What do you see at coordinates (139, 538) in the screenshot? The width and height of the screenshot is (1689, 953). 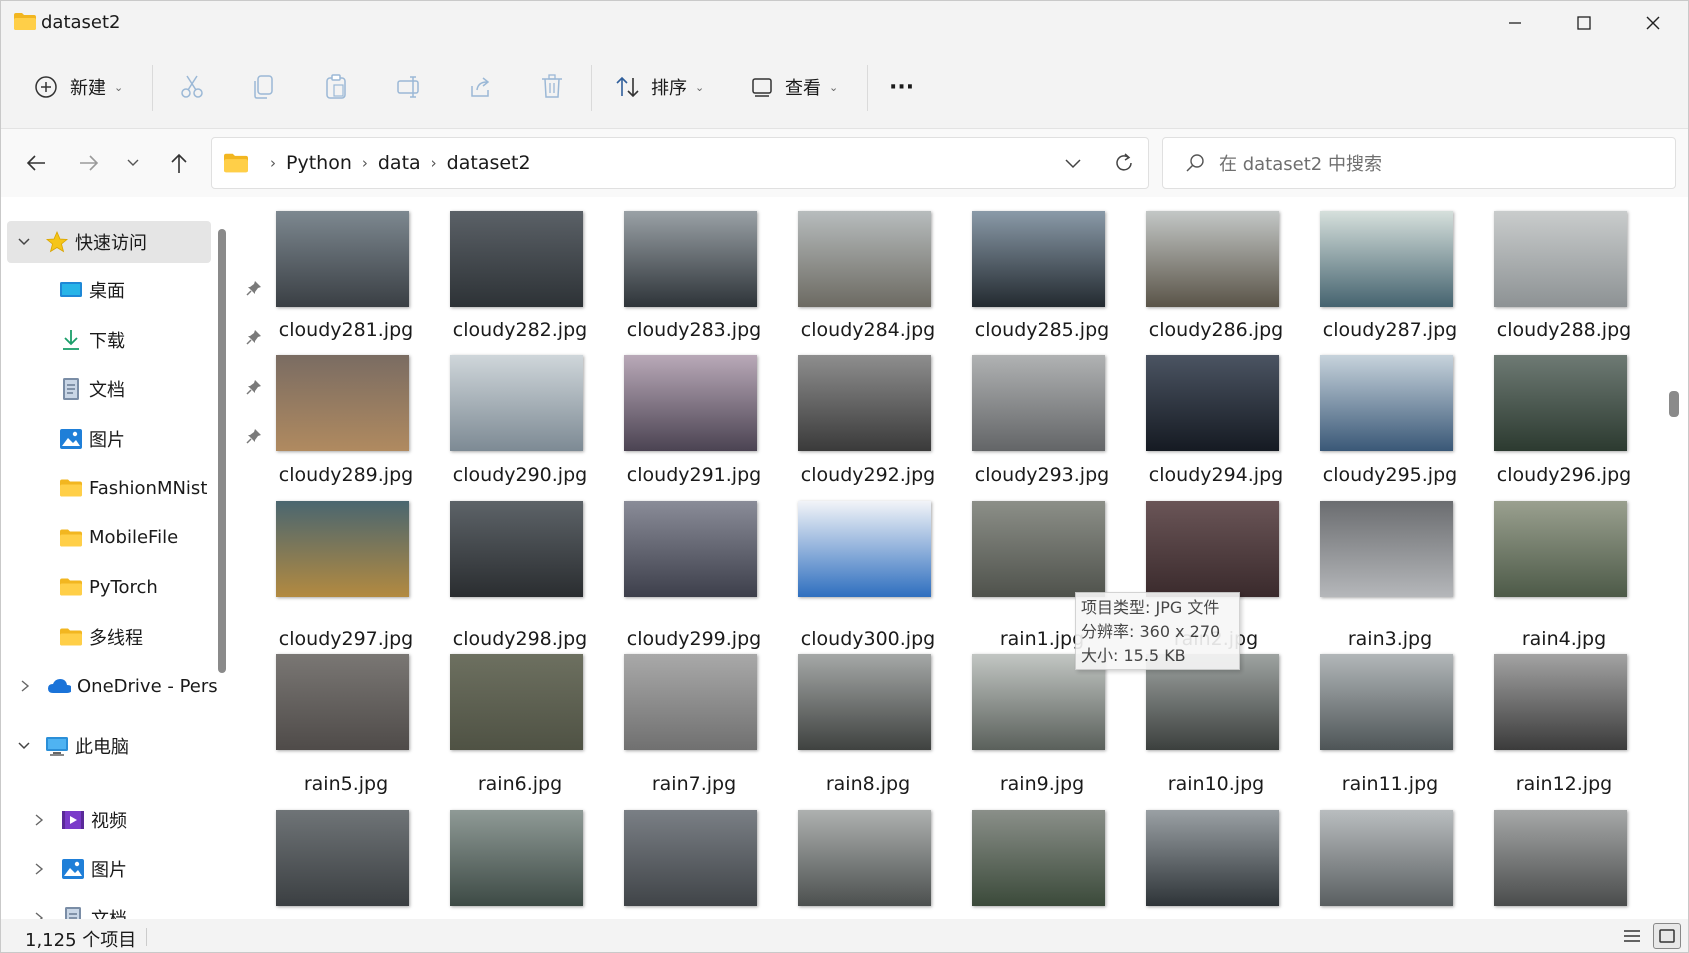 I see `sidebar-item-mobilefile: MobileFile` at bounding box center [139, 538].